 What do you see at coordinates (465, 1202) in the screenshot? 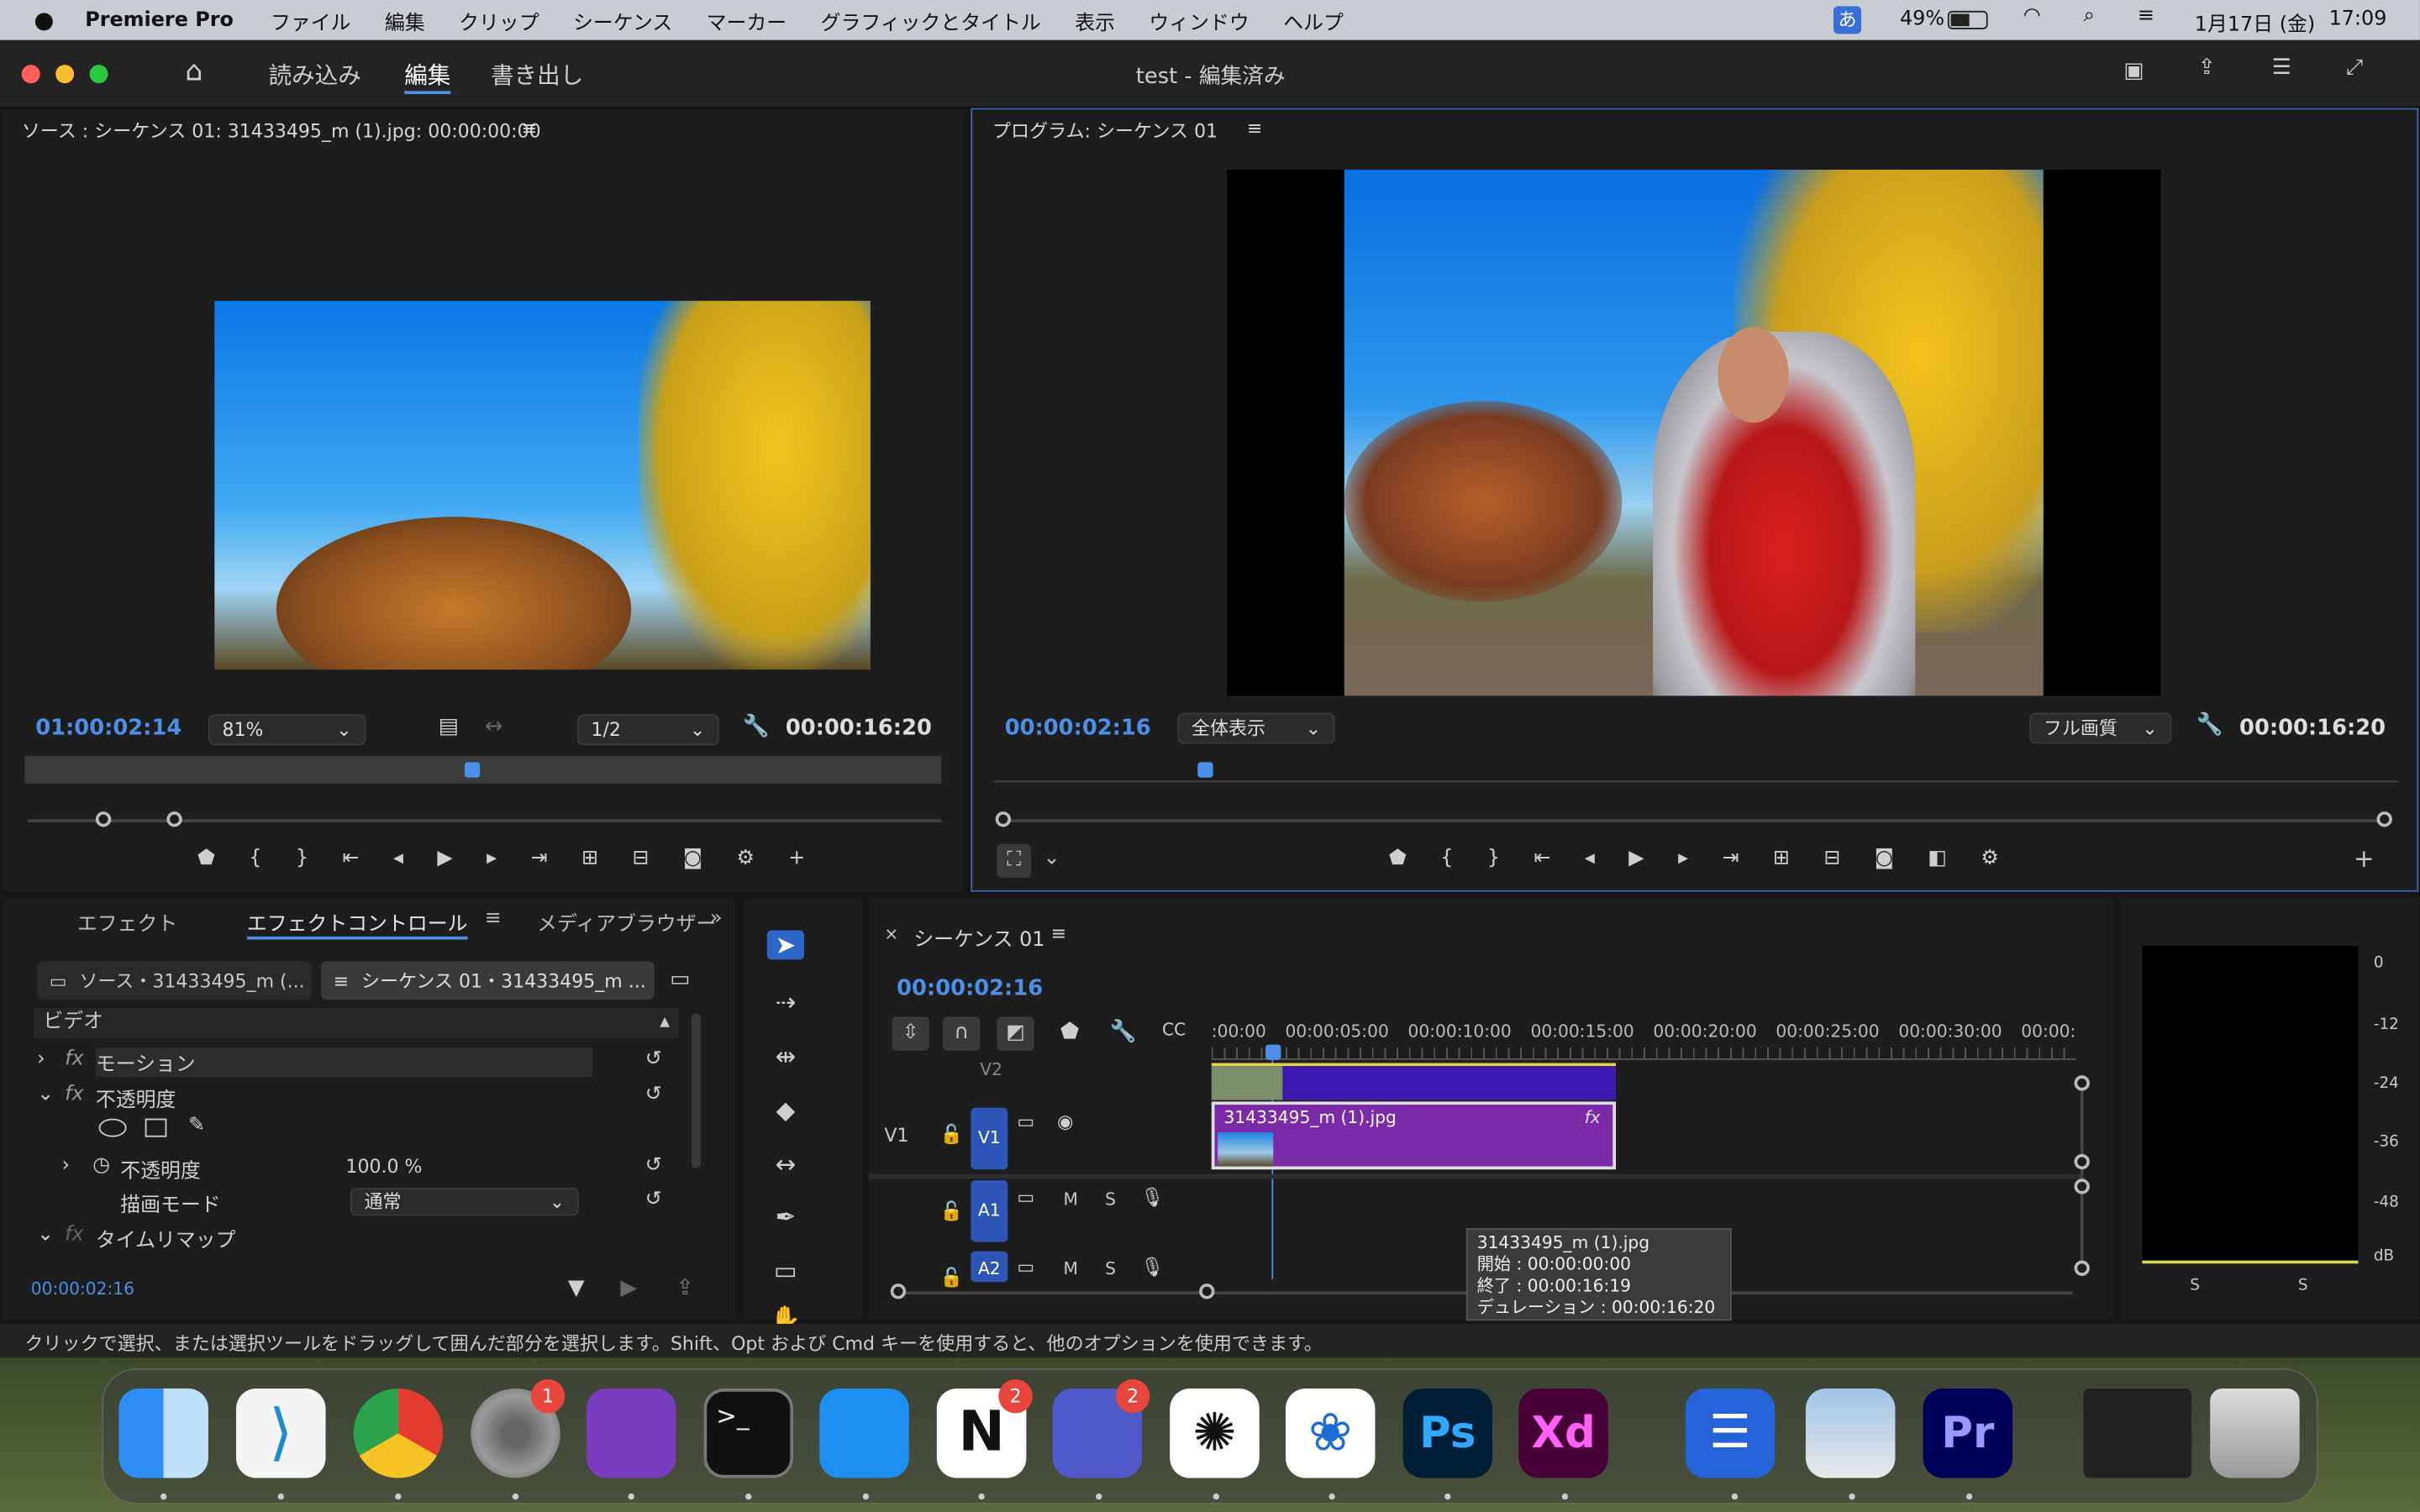
I see `blend-mode-dropdown: 通常 ⌄` at bounding box center [465, 1202].